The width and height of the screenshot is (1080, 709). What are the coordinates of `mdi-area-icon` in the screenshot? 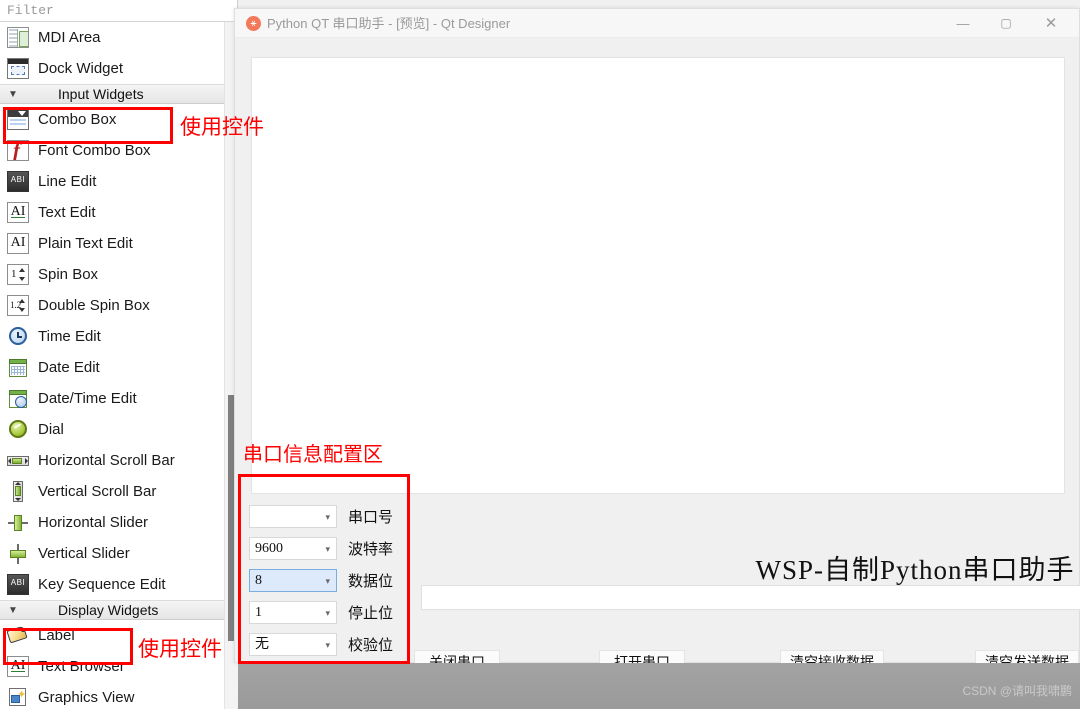 It's located at (18, 37).